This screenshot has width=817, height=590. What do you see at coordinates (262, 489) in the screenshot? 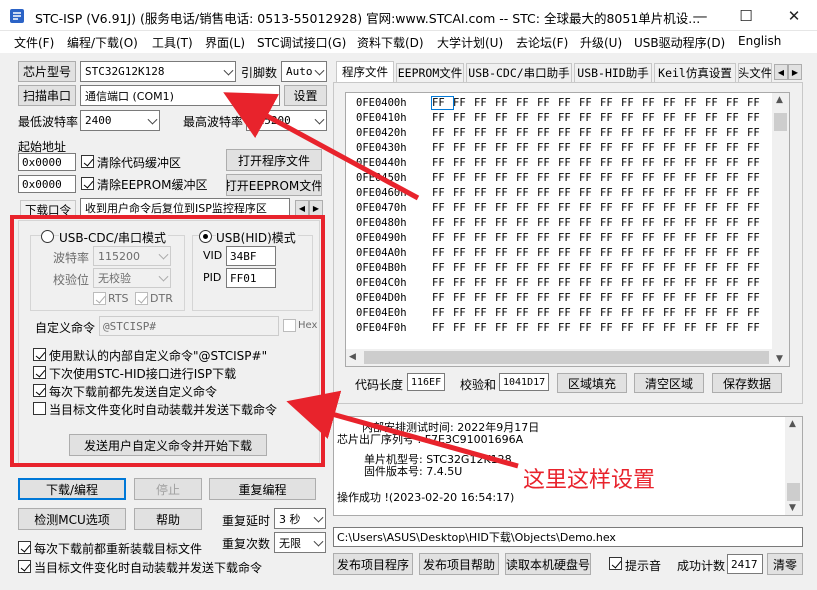
I see `reprogram-button: 重复编程` at bounding box center [262, 489].